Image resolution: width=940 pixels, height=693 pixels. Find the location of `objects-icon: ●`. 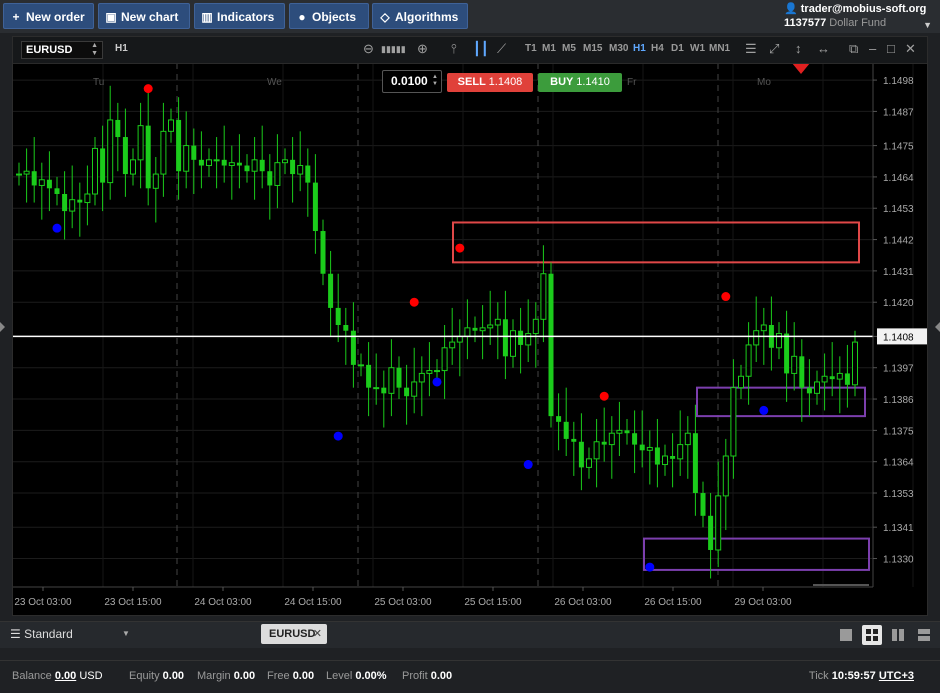

objects-icon: ● is located at coordinates (302, 17).